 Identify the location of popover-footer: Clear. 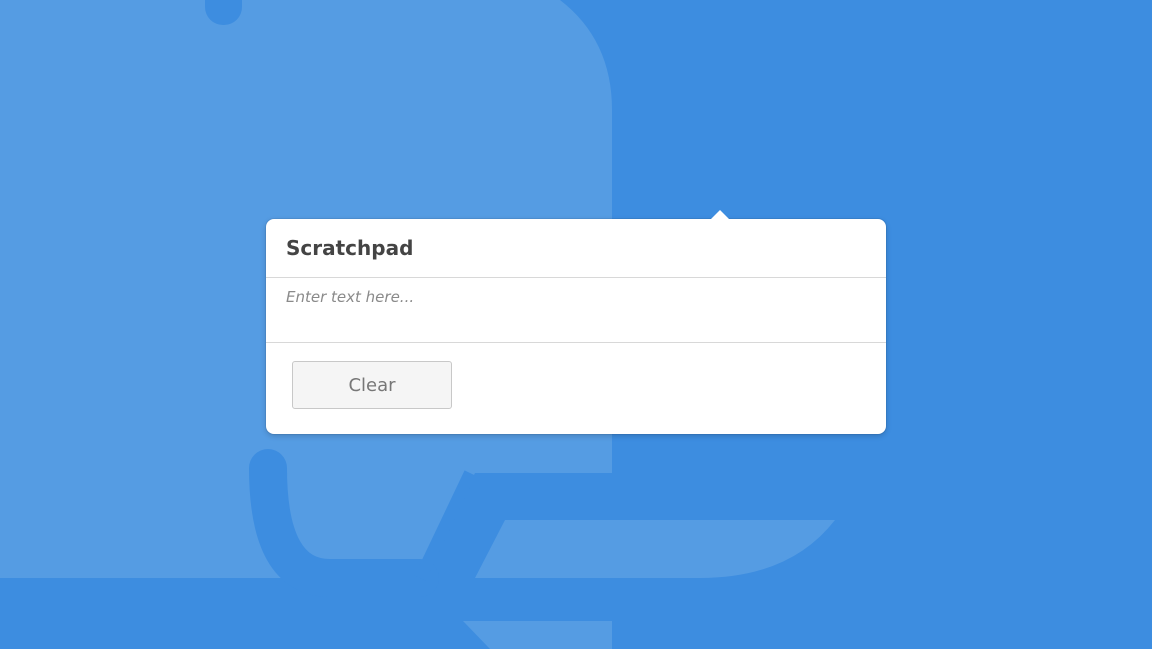
(576, 388).